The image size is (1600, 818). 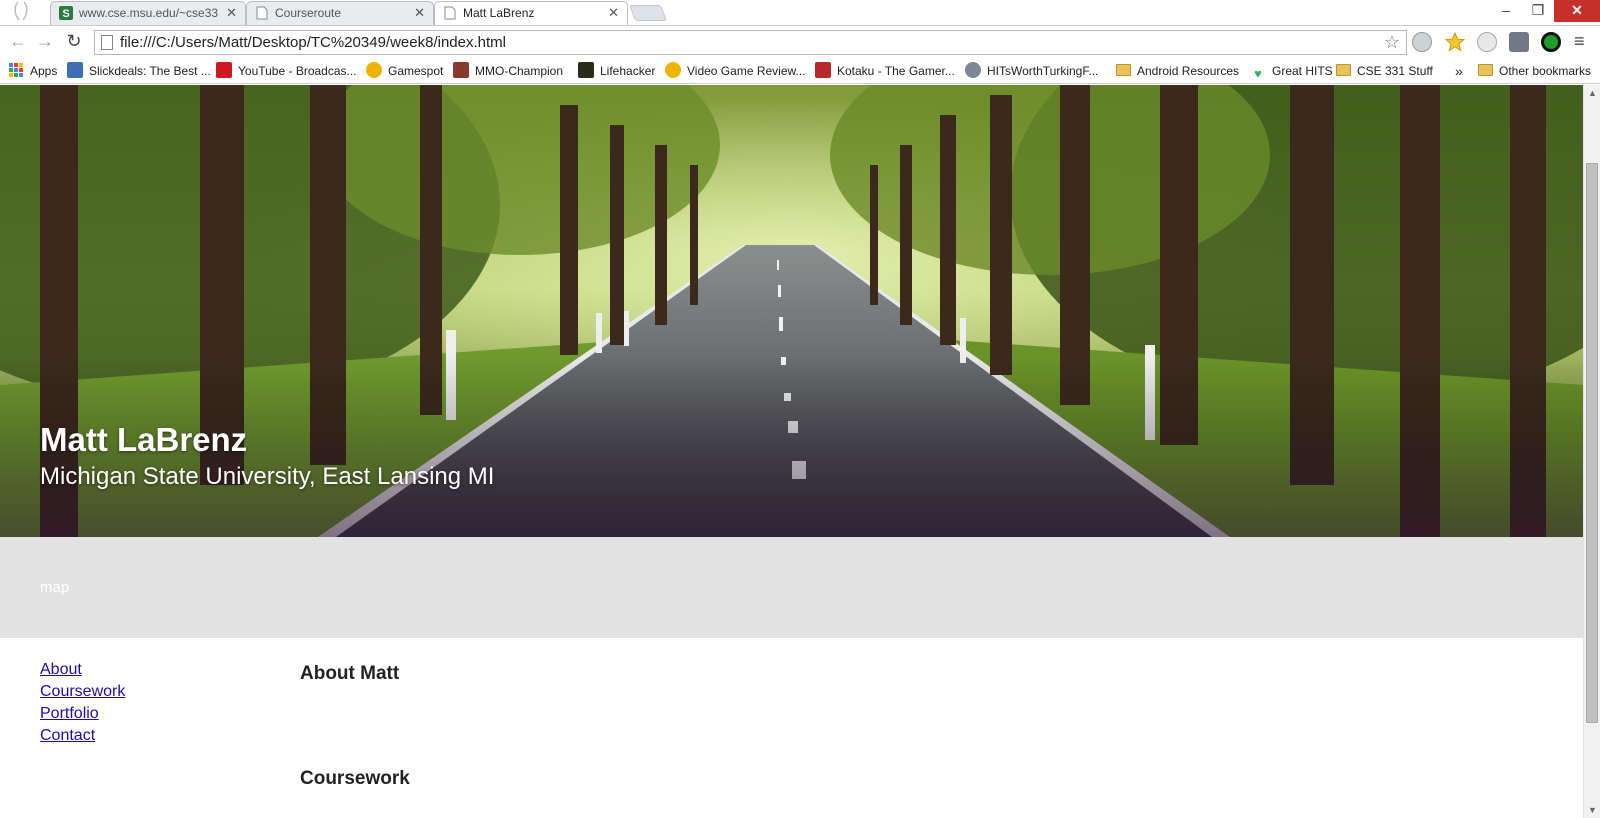 What do you see at coordinates (1302, 71) in the screenshot?
I see `bookmark-label: Great HITS` at bounding box center [1302, 71].